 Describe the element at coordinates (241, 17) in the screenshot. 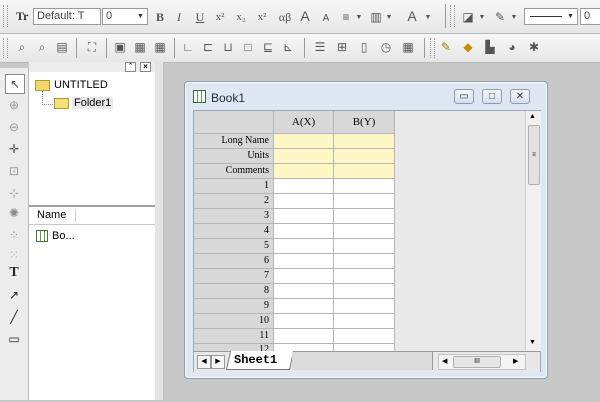

I see `subscript-button: x₂` at that location.